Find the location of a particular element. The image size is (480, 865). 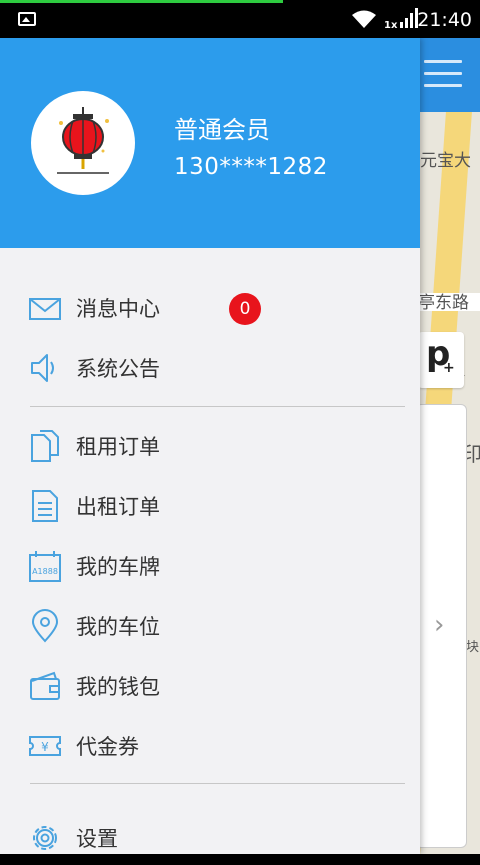

voucher-icon: ¥ is located at coordinates (45, 746).